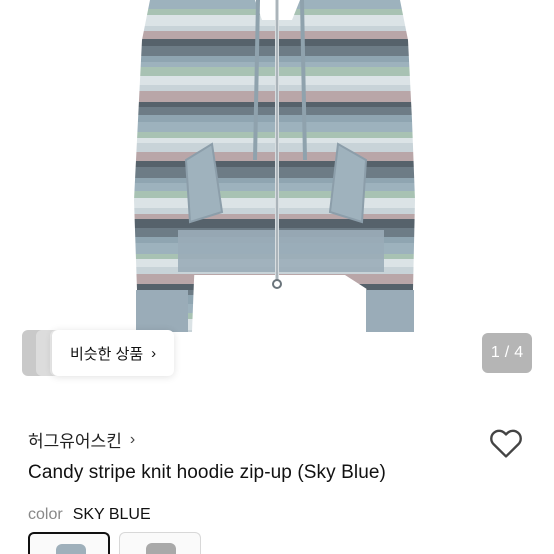 The width and height of the screenshot is (554, 554). I want to click on brand-link: 허그유어스킨 ›, so click(81, 439).